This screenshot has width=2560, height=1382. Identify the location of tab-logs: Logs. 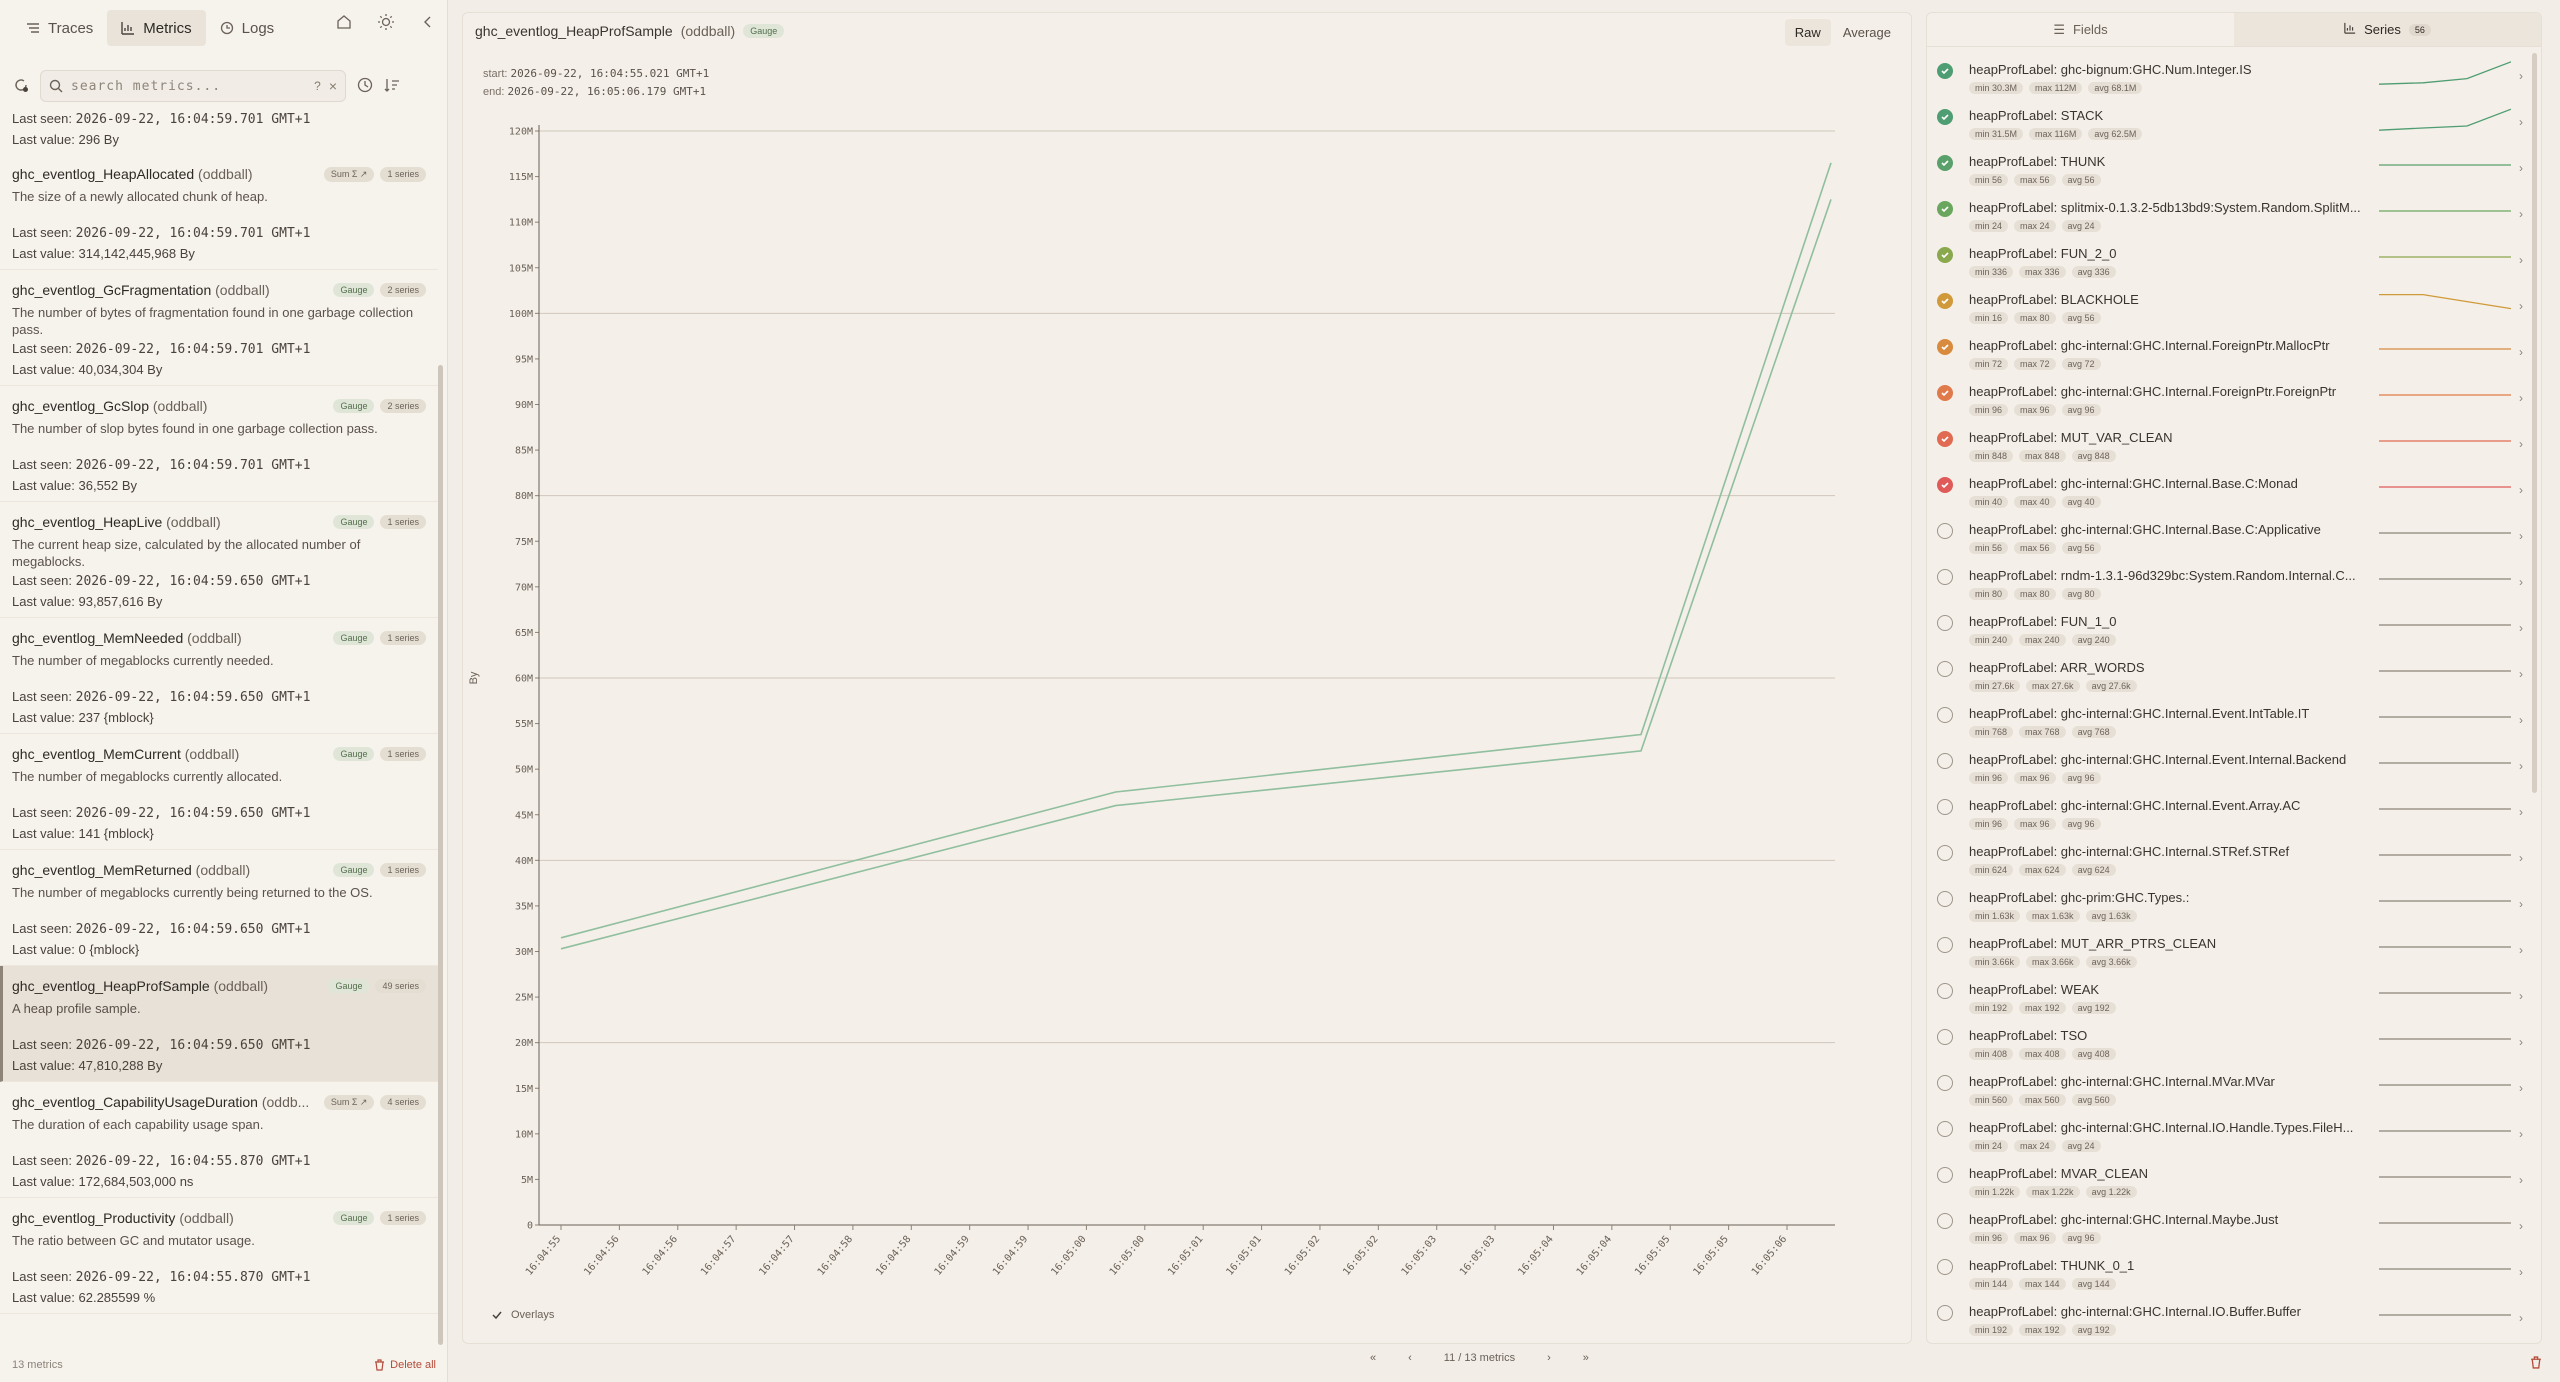
(247, 28).